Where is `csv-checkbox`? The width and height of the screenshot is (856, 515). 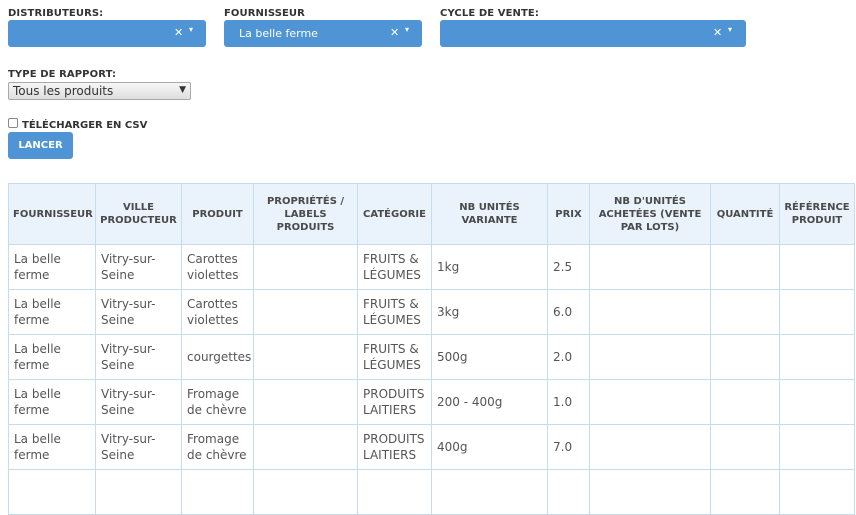
csv-checkbox is located at coordinates (13, 123).